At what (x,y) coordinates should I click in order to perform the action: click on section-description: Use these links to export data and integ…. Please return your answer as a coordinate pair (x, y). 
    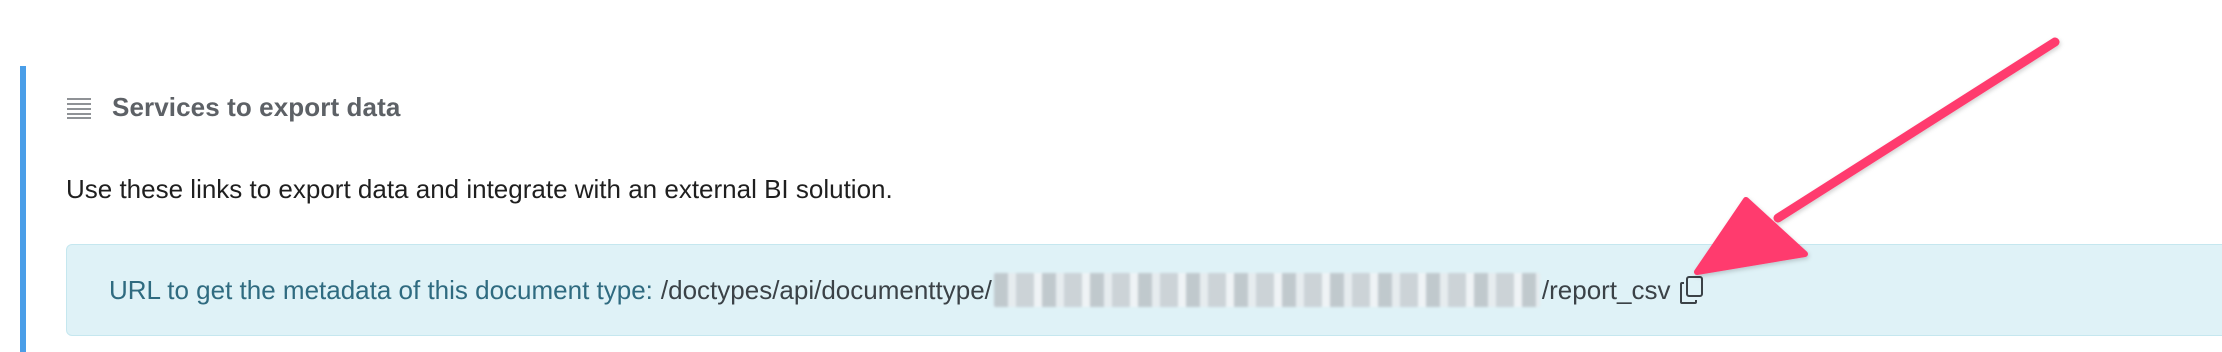
    Looking at the image, I should click on (479, 189).